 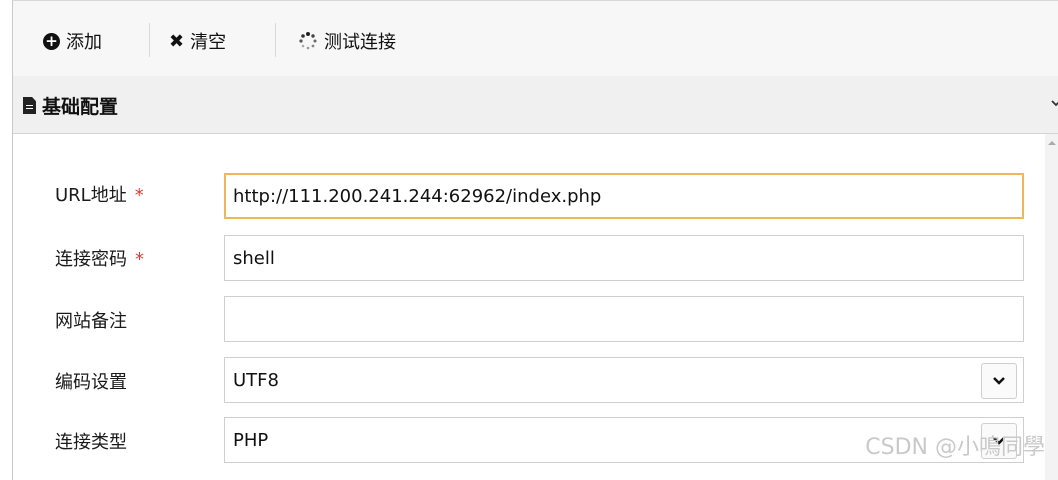 What do you see at coordinates (256, 380) in the screenshot?
I see `encoding-value: UTF8` at bounding box center [256, 380].